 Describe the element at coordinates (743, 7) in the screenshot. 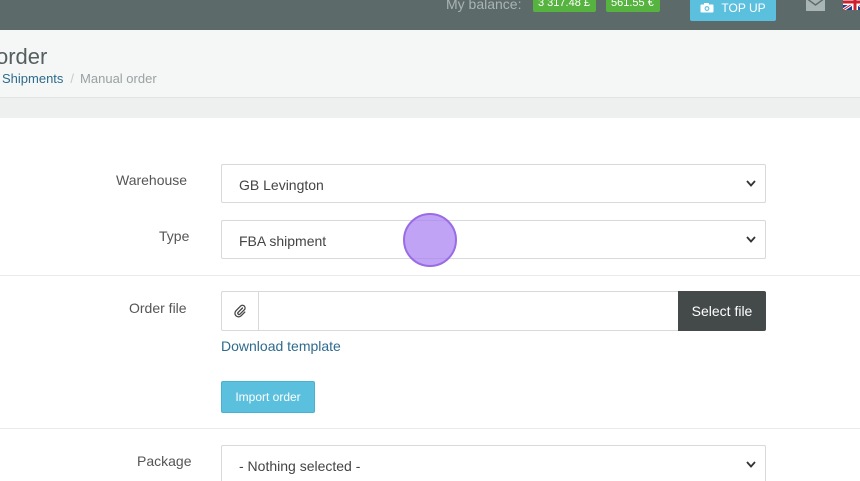

I see `top-up-label: TOP UP` at that location.